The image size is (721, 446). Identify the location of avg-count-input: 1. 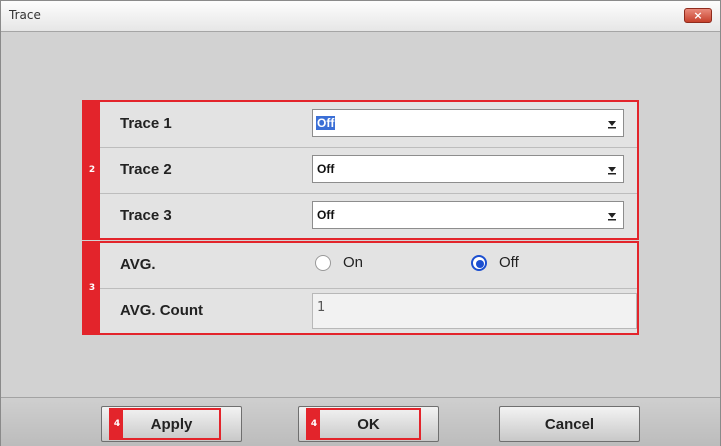
(474, 311).